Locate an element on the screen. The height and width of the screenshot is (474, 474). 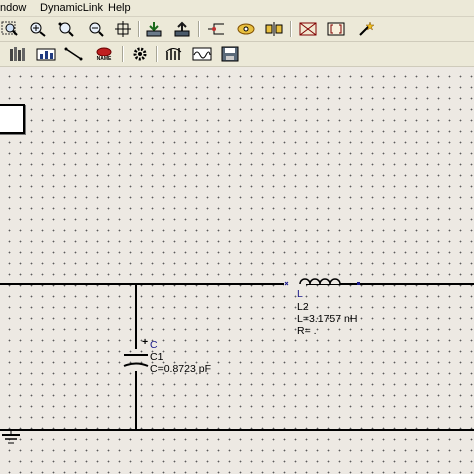
mirror-icon is located at coordinates (274, 29).